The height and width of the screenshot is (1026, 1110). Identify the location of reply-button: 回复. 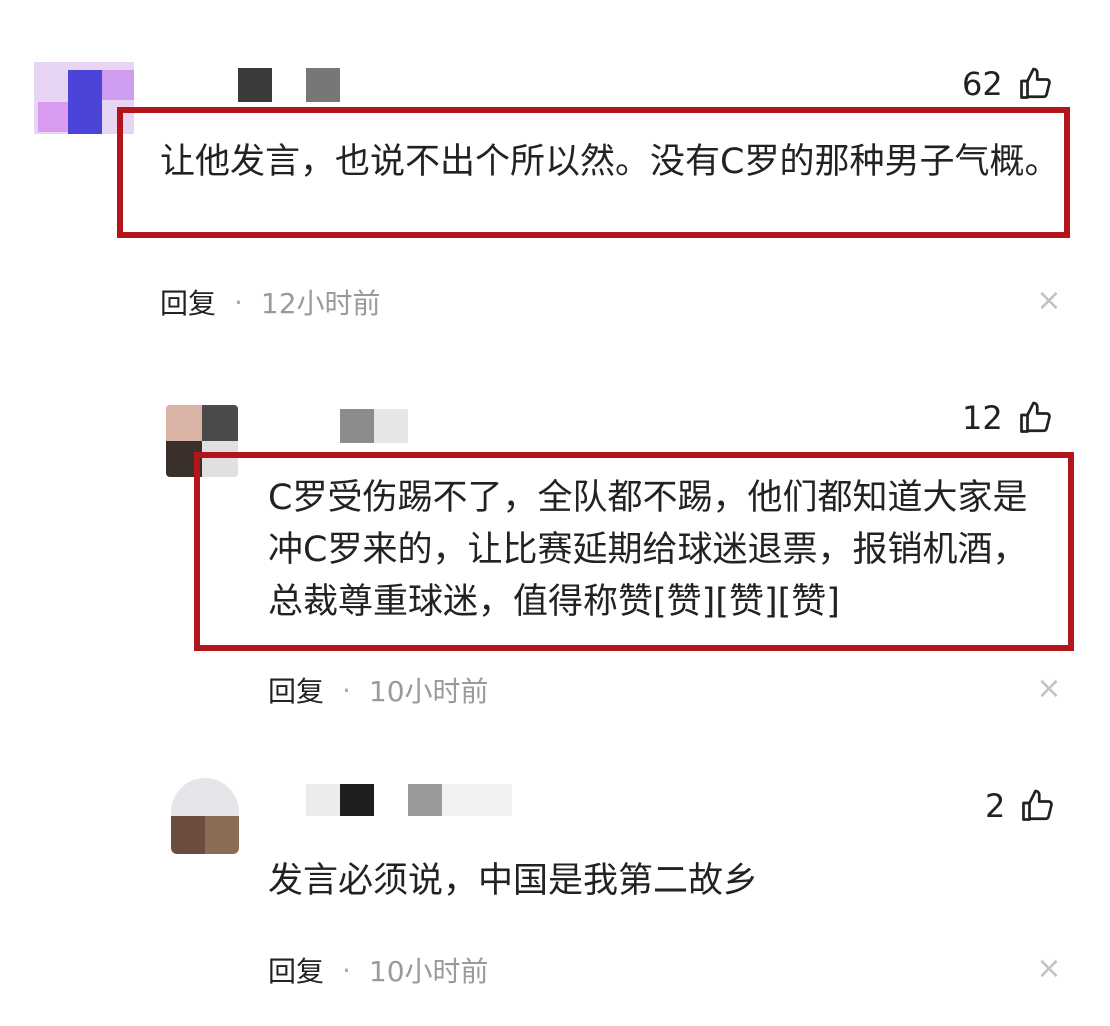
(296, 970).